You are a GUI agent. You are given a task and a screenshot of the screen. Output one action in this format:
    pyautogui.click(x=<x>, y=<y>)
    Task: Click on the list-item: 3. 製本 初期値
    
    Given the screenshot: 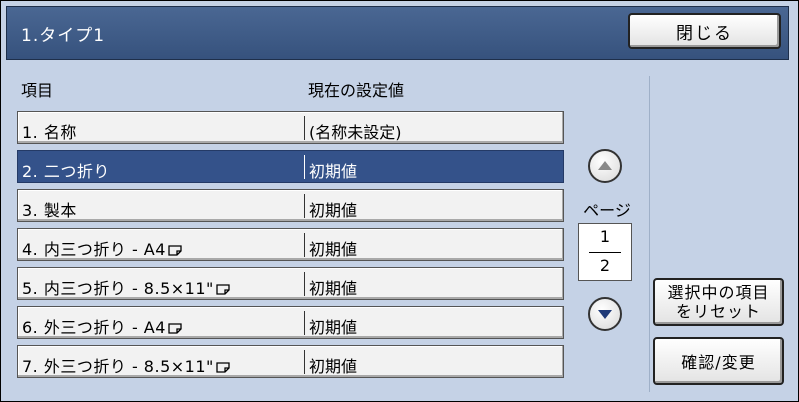 What is the action you would take?
    pyautogui.click(x=290, y=205)
    